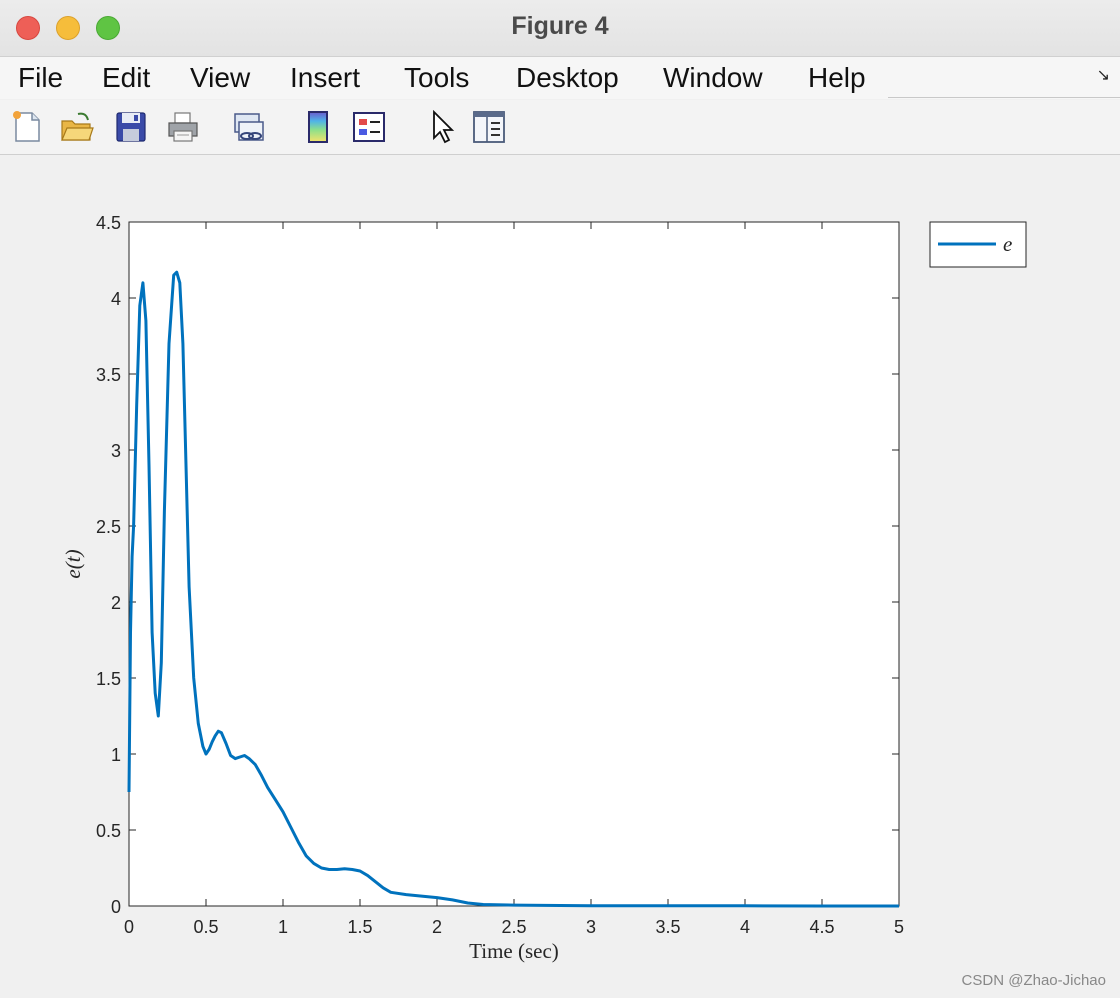 The image size is (1120, 998). Describe the element at coordinates (591, 927) in the screenshot. I see `x-tick-label: 3` at that location.